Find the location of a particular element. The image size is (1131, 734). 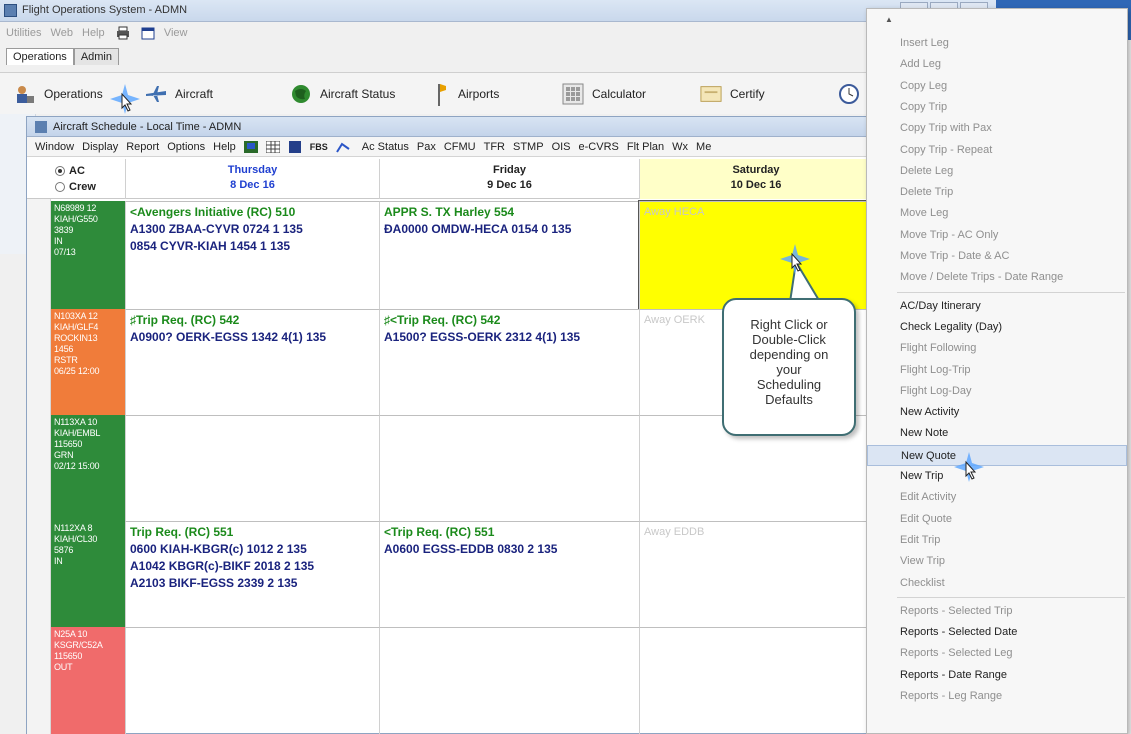

aircraft-row-label: N112XA 8 KIAH/CL30 5876 IN is located at coordinates (88, 574).